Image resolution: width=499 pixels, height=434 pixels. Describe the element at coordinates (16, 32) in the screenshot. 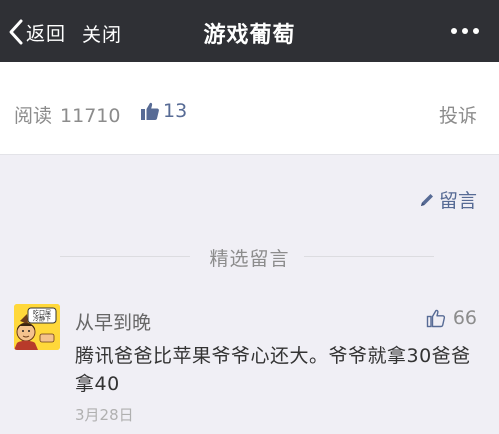

I see `chevron-left-icon` at that location.